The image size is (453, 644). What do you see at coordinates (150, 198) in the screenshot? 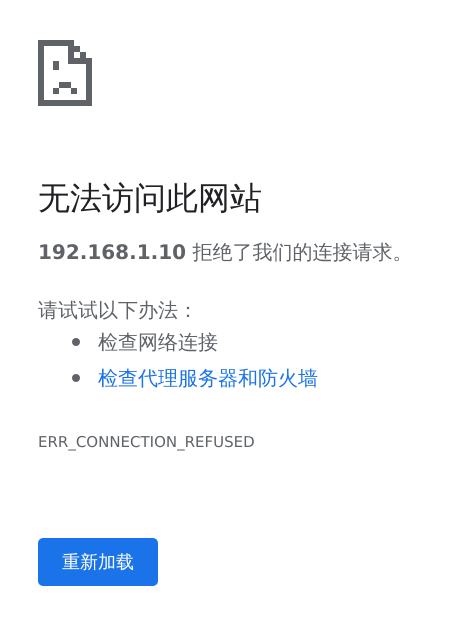
I see `error-title: 无法访问此网站` at bounding box center [150, 198].